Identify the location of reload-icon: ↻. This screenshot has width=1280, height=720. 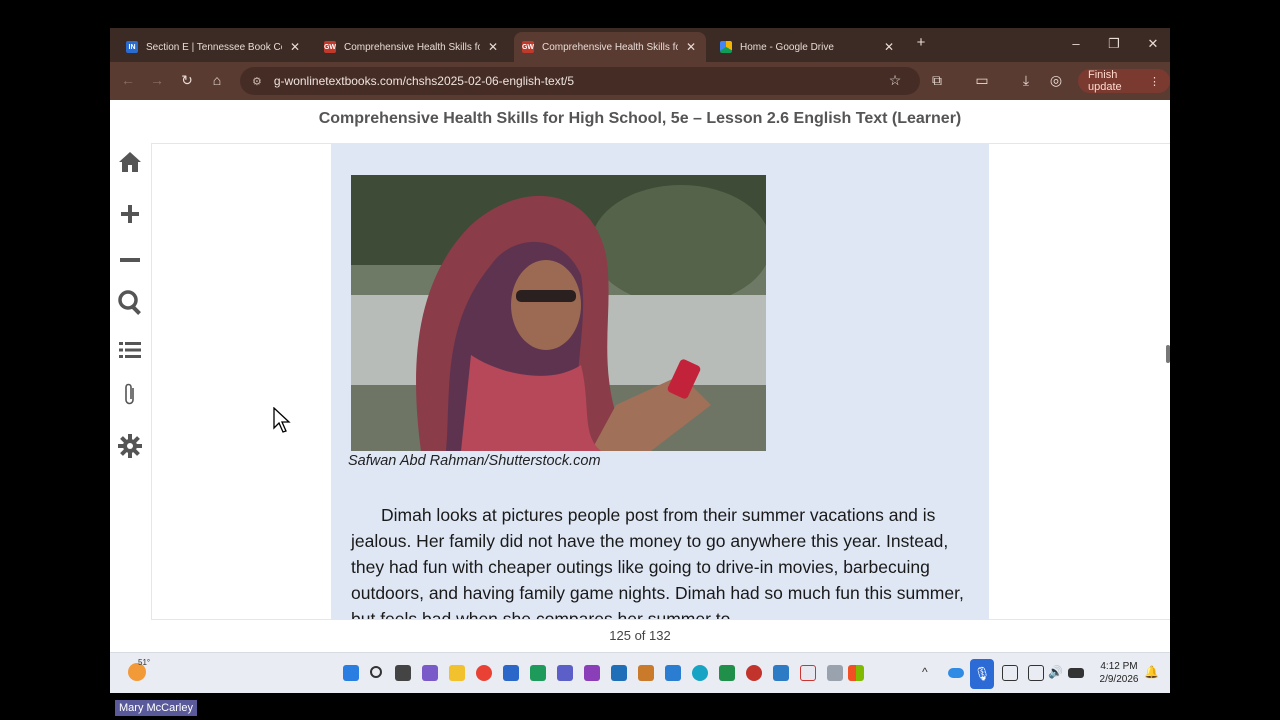
(187, 80).